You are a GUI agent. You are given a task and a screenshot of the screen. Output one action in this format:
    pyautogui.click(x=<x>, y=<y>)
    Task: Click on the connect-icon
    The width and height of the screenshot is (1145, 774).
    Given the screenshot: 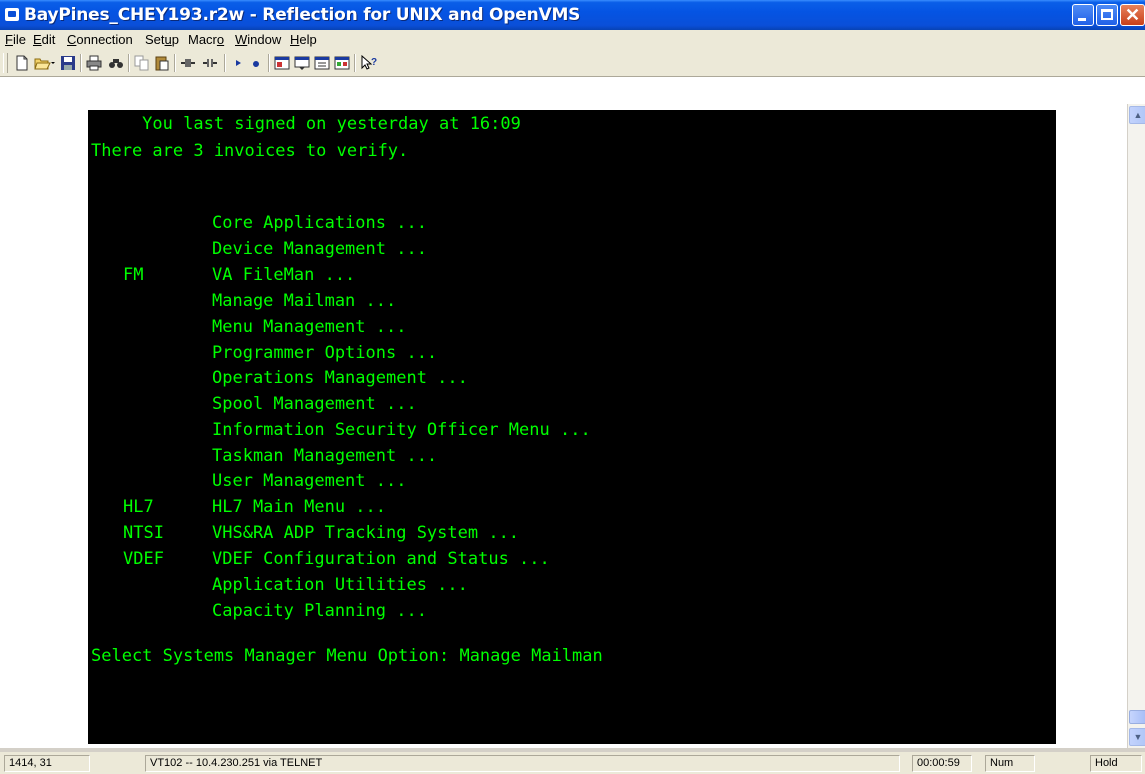 What is the action you would take?
    pyautogui.click(x=188, y=63)
    